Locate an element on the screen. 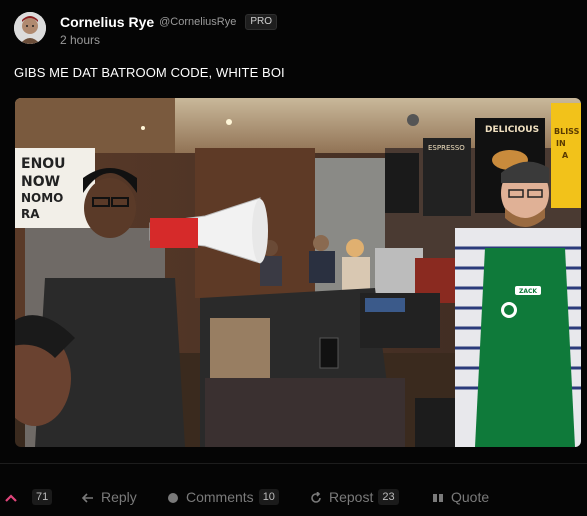 This screenshot has height=516, width=587. avatar is located at coordinates (30, 28).